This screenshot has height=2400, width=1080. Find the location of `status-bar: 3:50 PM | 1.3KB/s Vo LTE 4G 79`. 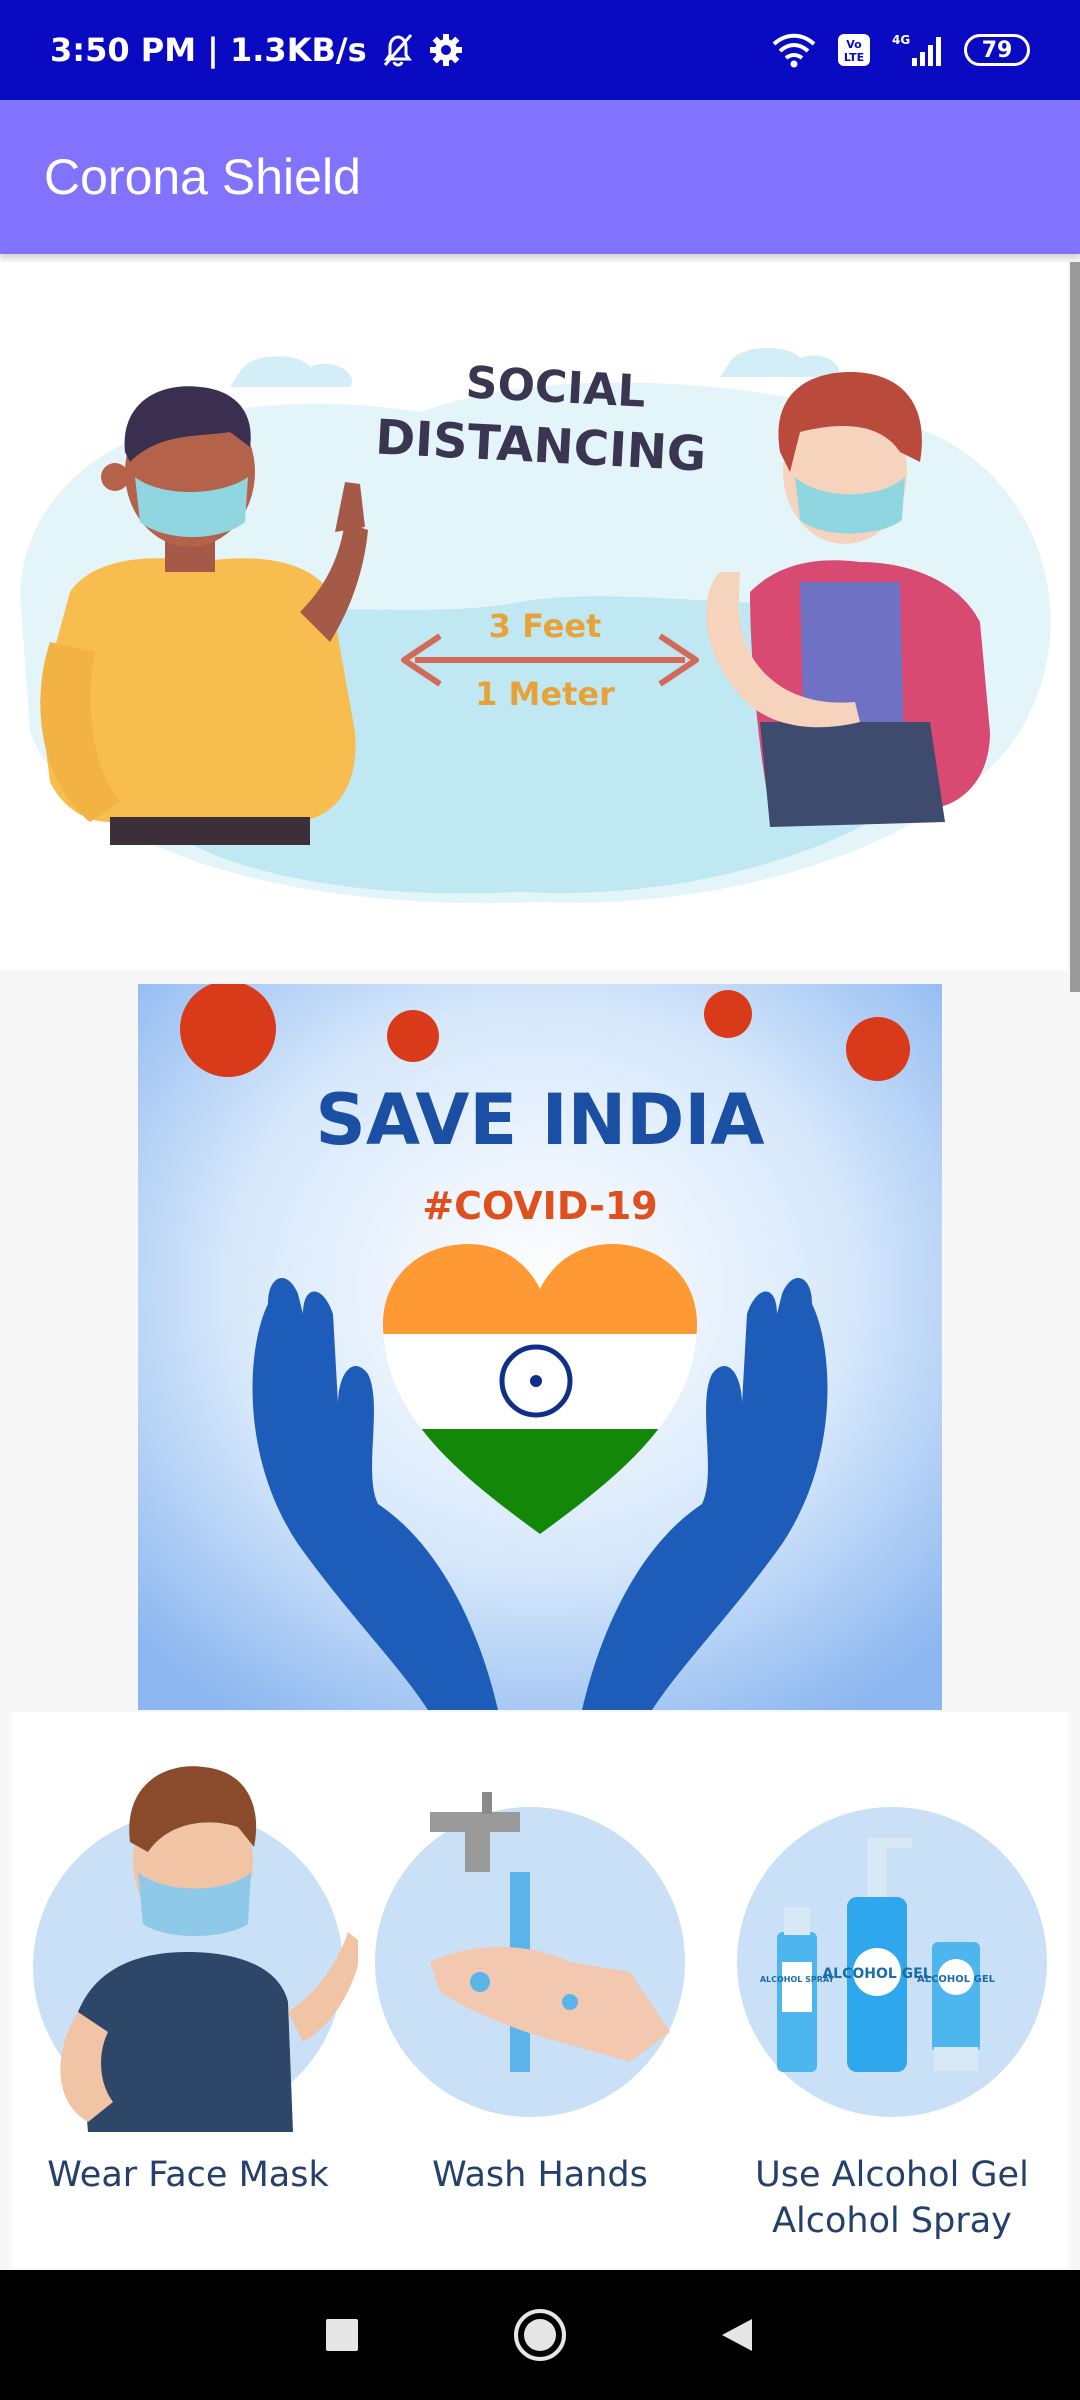

status-bar: 3:50 PM | 1.3KB/s Vo LTE 4G 79 is located at coordinates (540, 50).